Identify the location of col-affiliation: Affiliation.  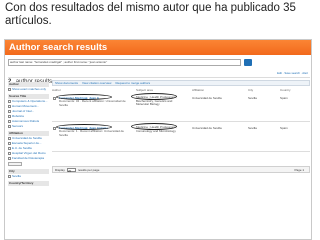
(220, 90).